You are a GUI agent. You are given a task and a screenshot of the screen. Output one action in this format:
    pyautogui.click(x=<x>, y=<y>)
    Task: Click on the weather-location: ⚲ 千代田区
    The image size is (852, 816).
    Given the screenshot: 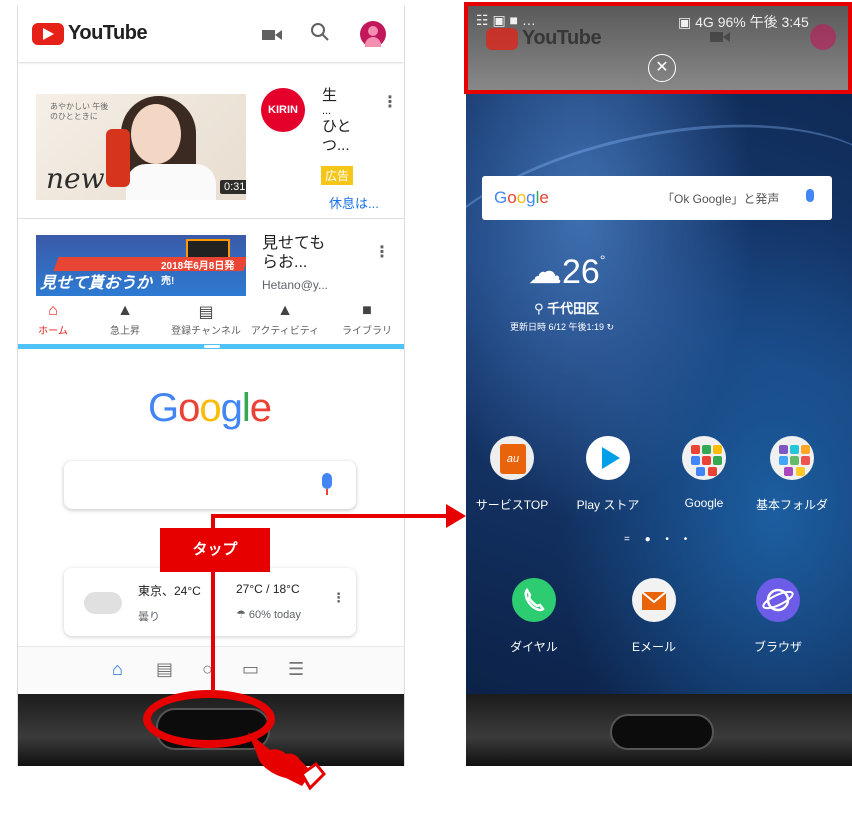 What is the action you would take?
    pyautogui.click(x=567, y=308)
    